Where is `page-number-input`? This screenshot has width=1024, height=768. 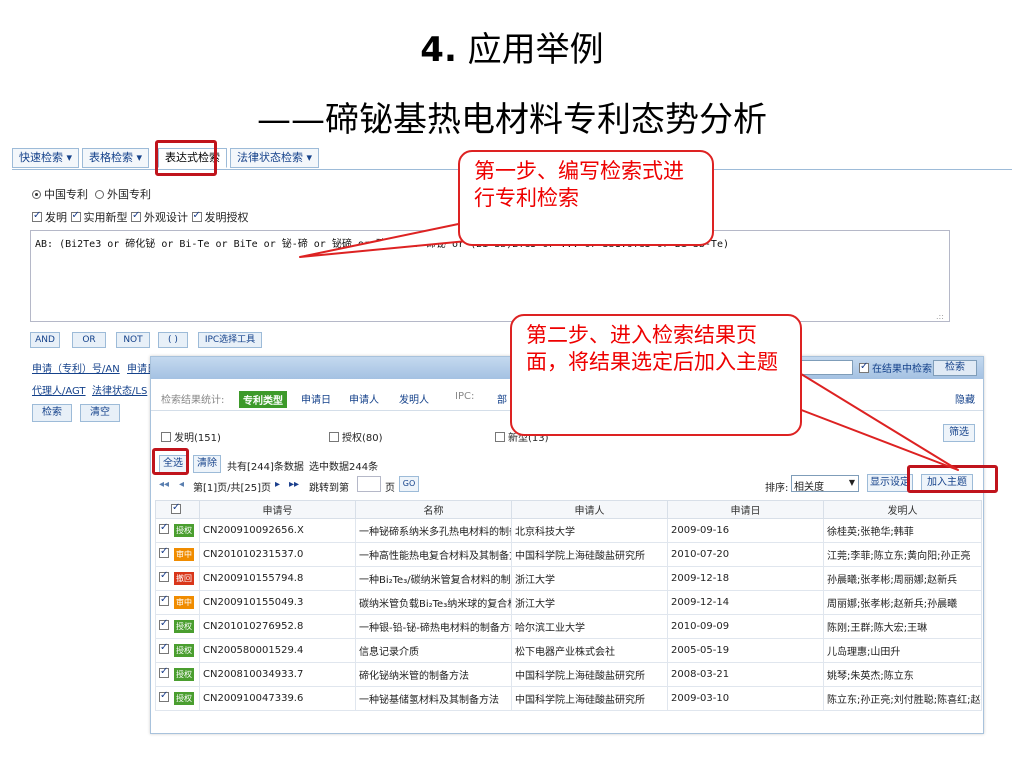 page-number-input is located at coordinates (369, 484).